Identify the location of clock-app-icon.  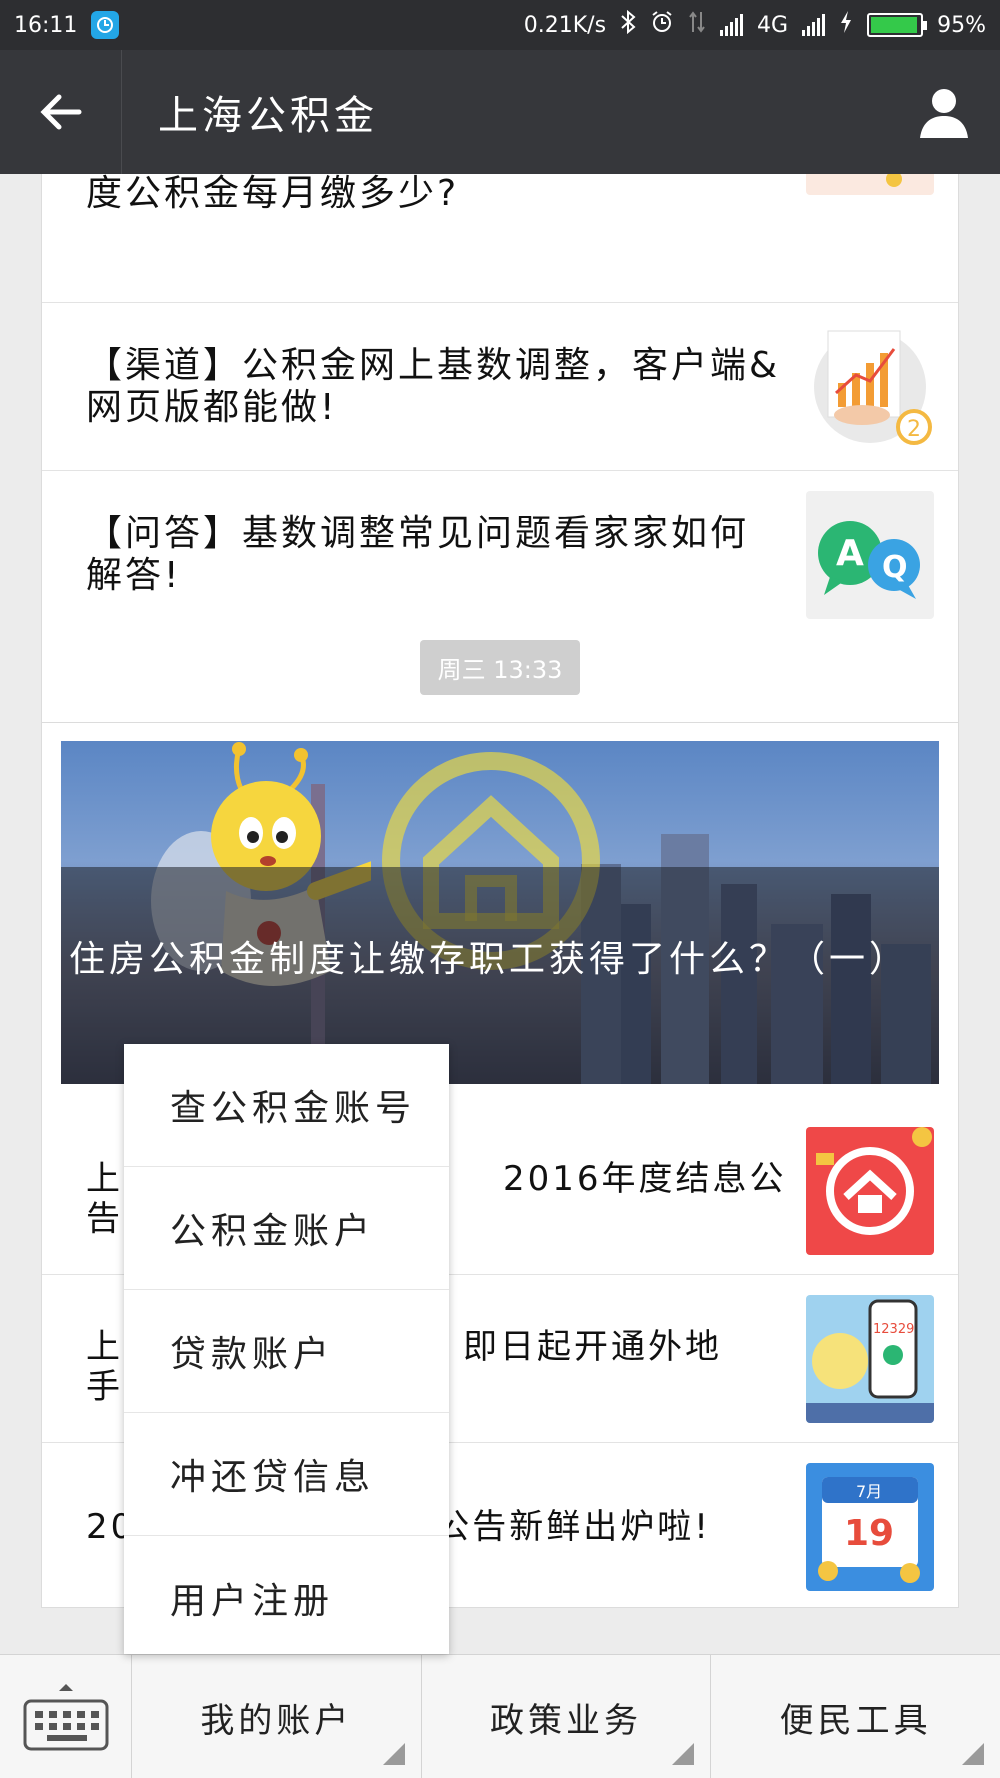
(105, 25).